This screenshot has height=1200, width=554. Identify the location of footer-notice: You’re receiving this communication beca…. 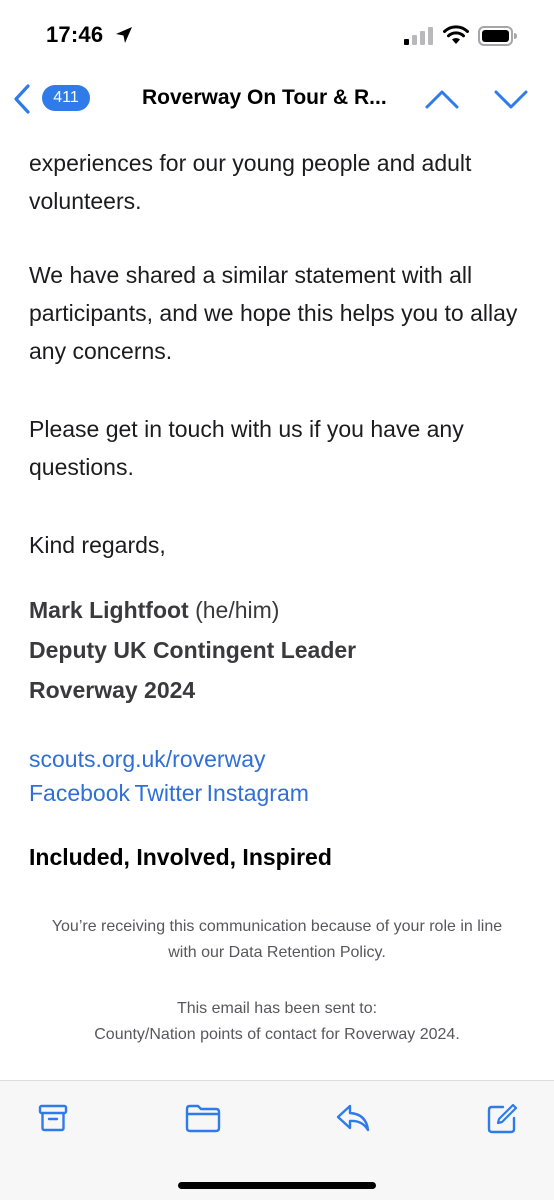
(277, 939).